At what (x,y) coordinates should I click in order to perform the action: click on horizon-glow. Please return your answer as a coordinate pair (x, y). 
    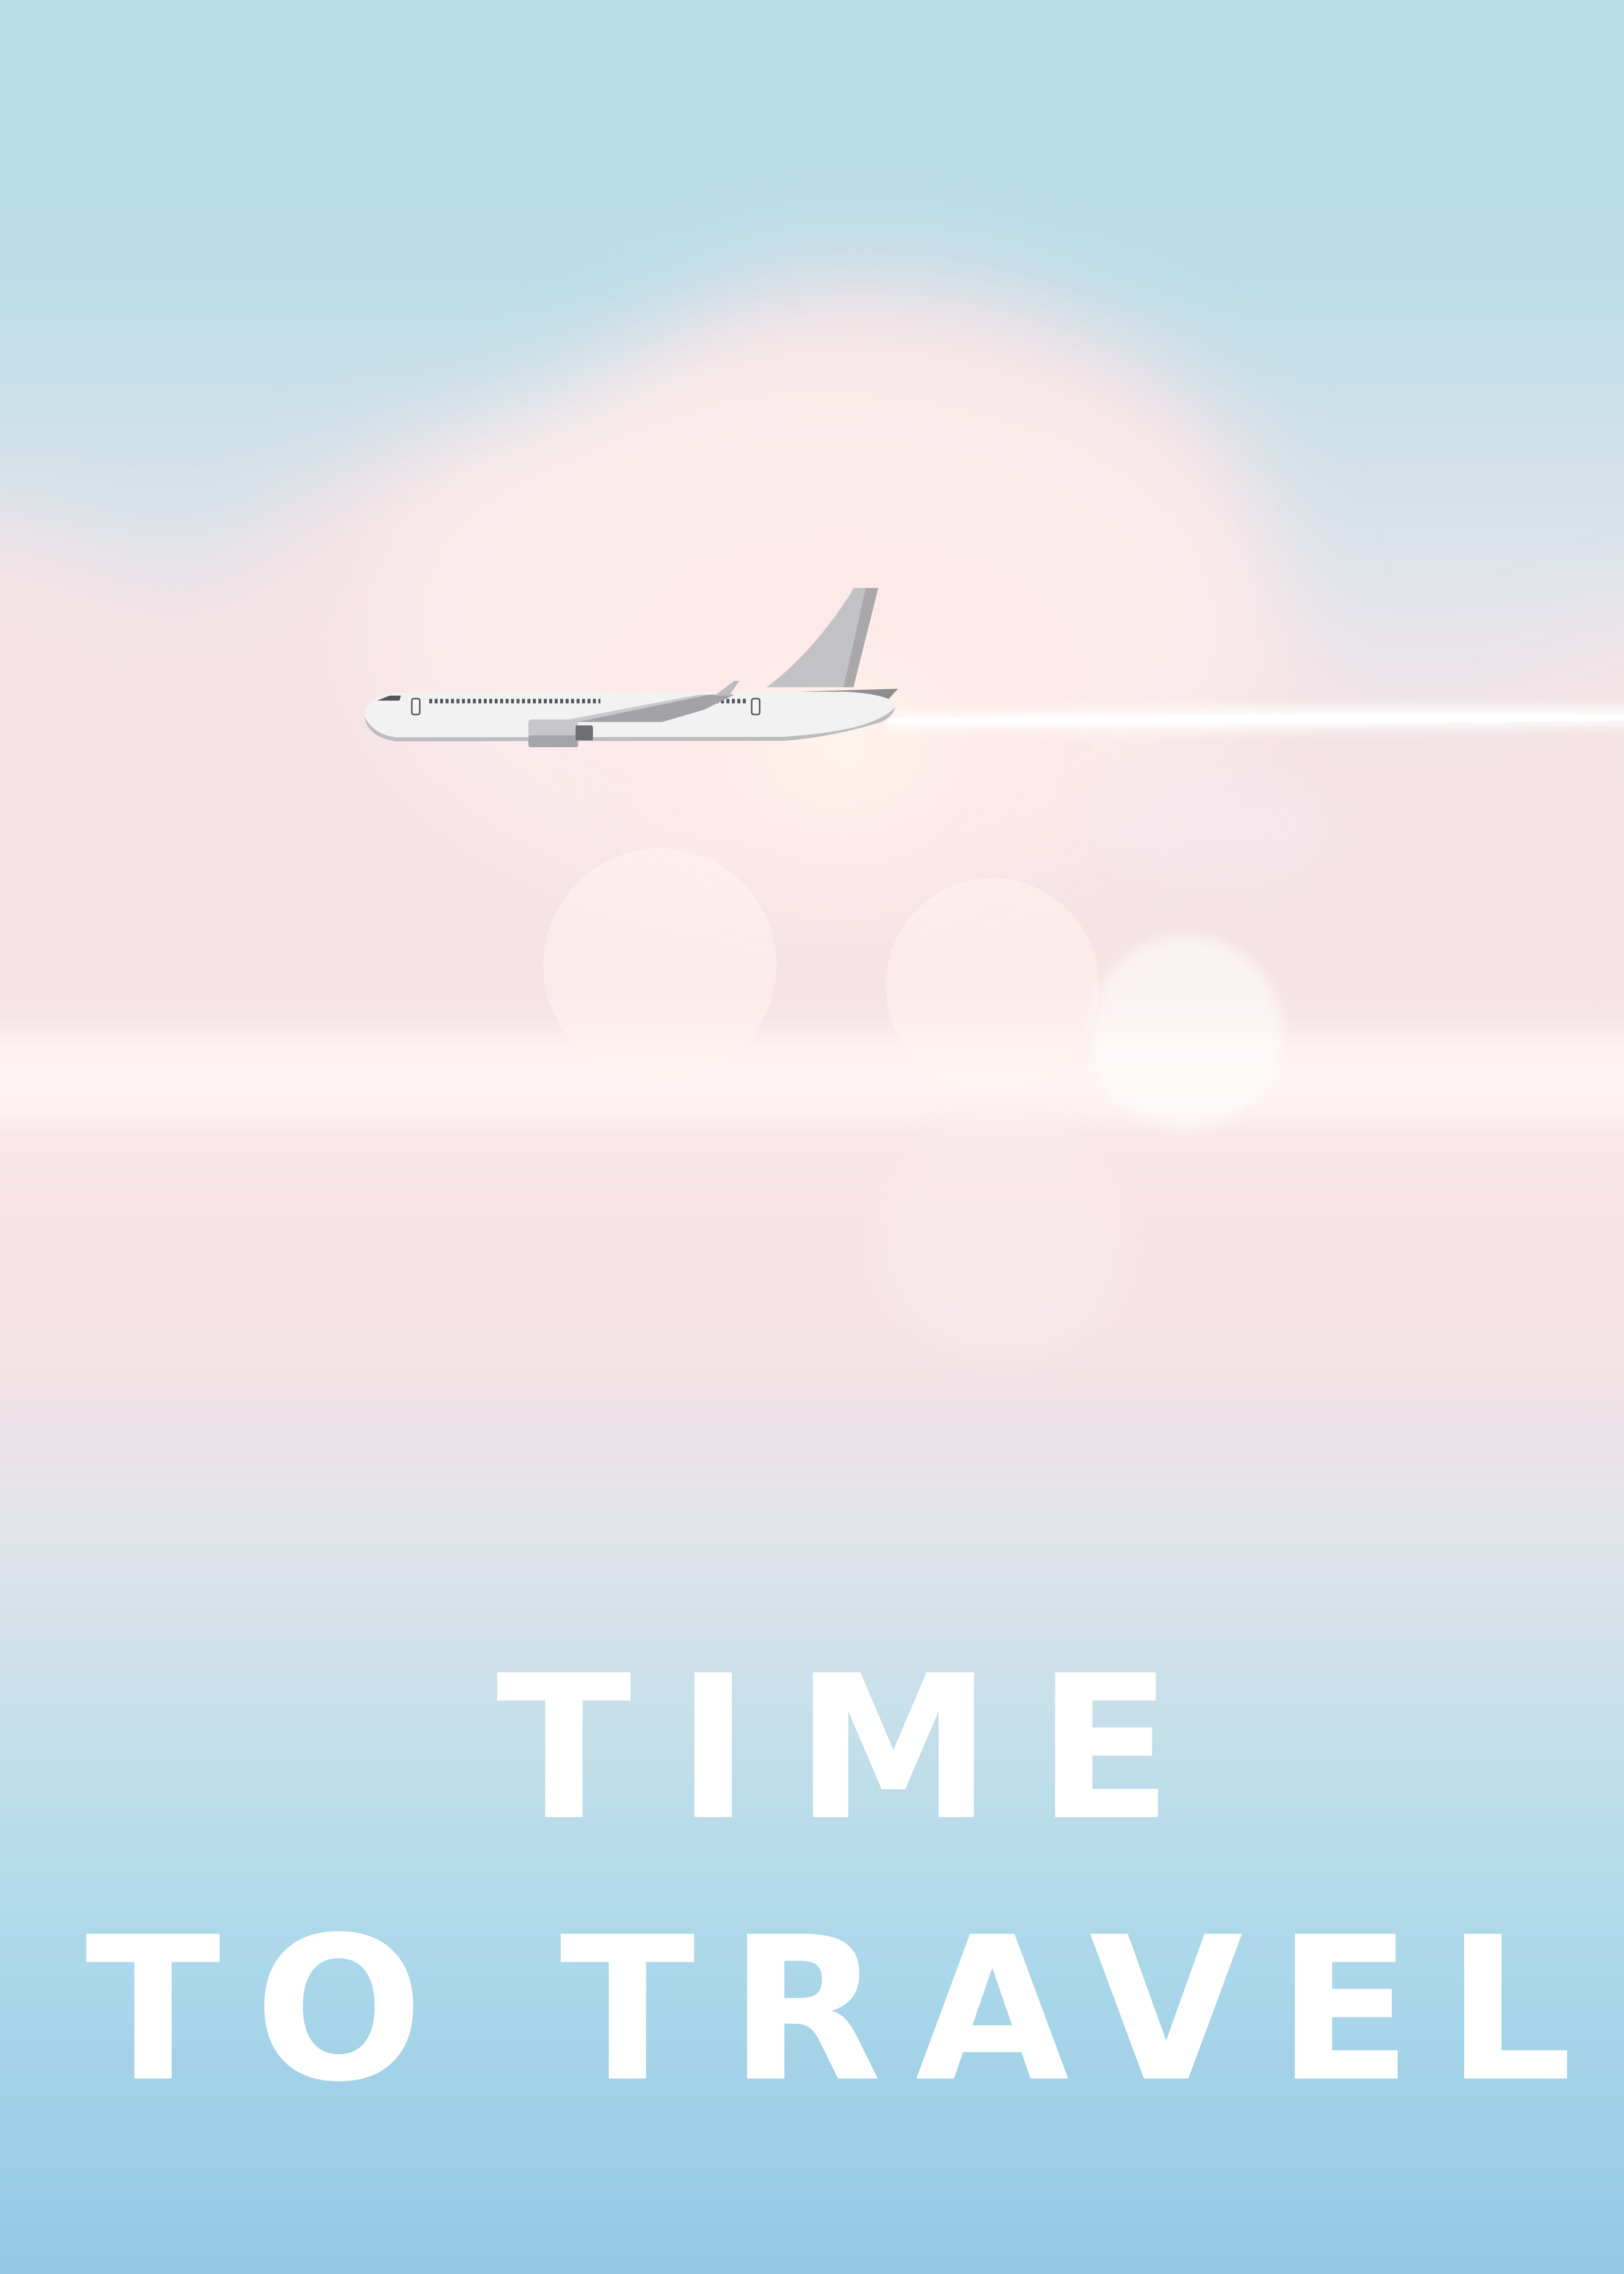
    Looking at the image, I should click on (812, 1124).